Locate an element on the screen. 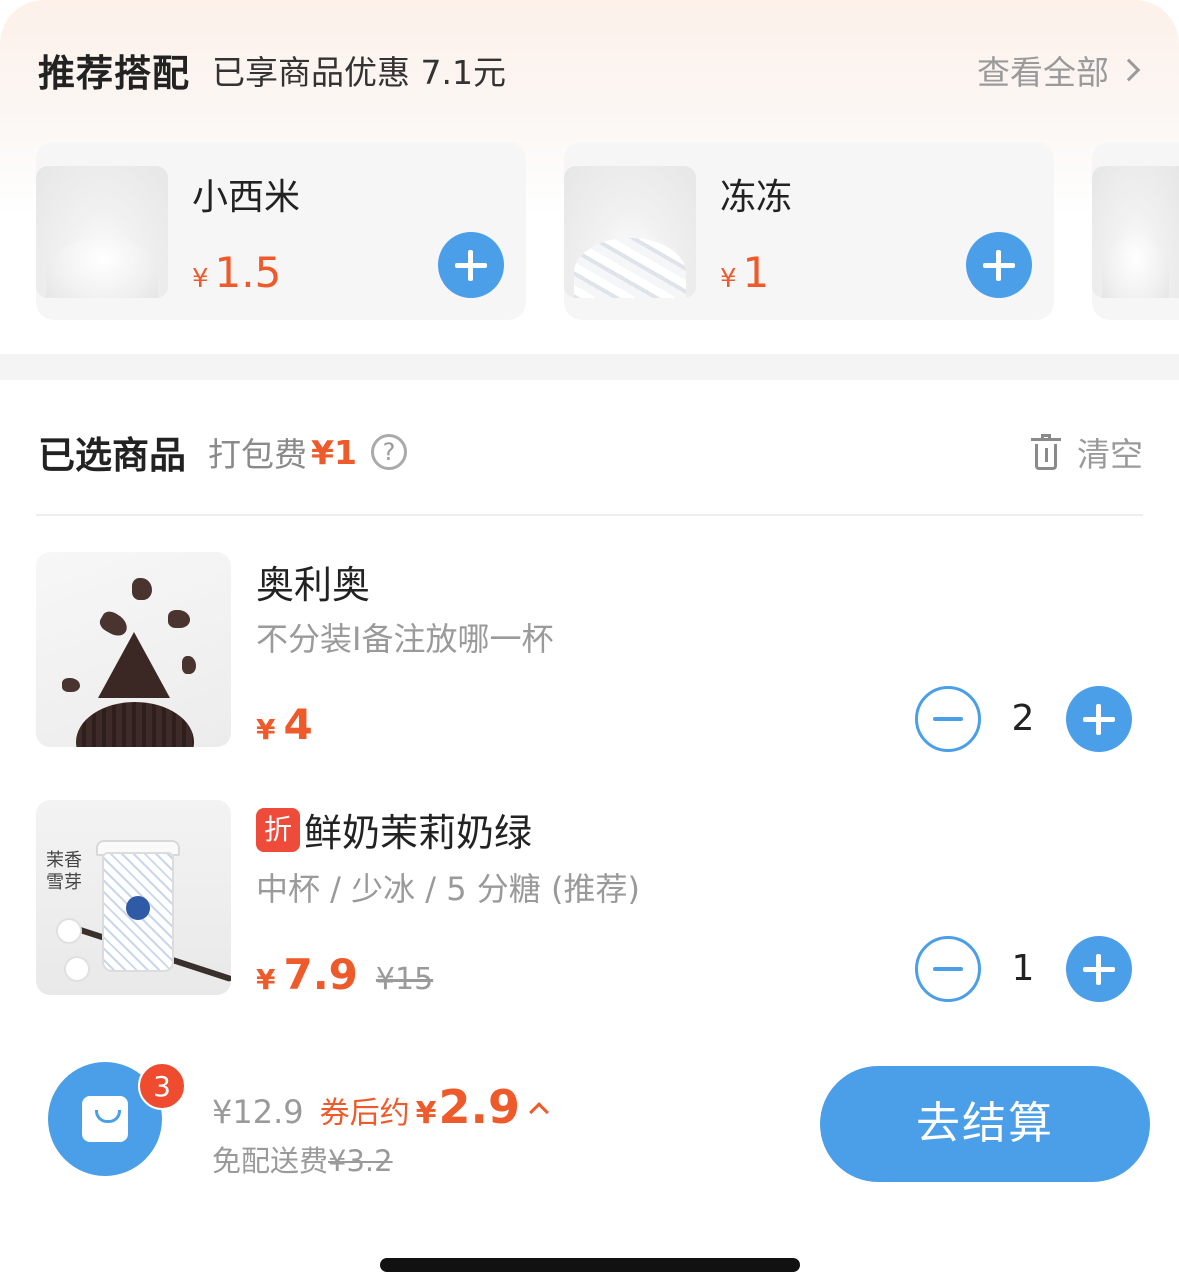 This screenshot has height=1272, width=1179. product-image-sago is located at coordinates (102, 232).